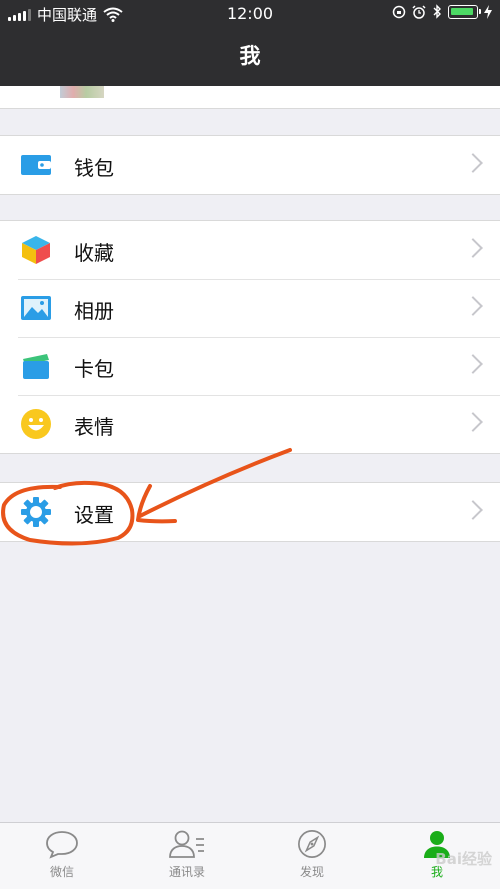  I want to click on wallet-icon, so click(36, 165).